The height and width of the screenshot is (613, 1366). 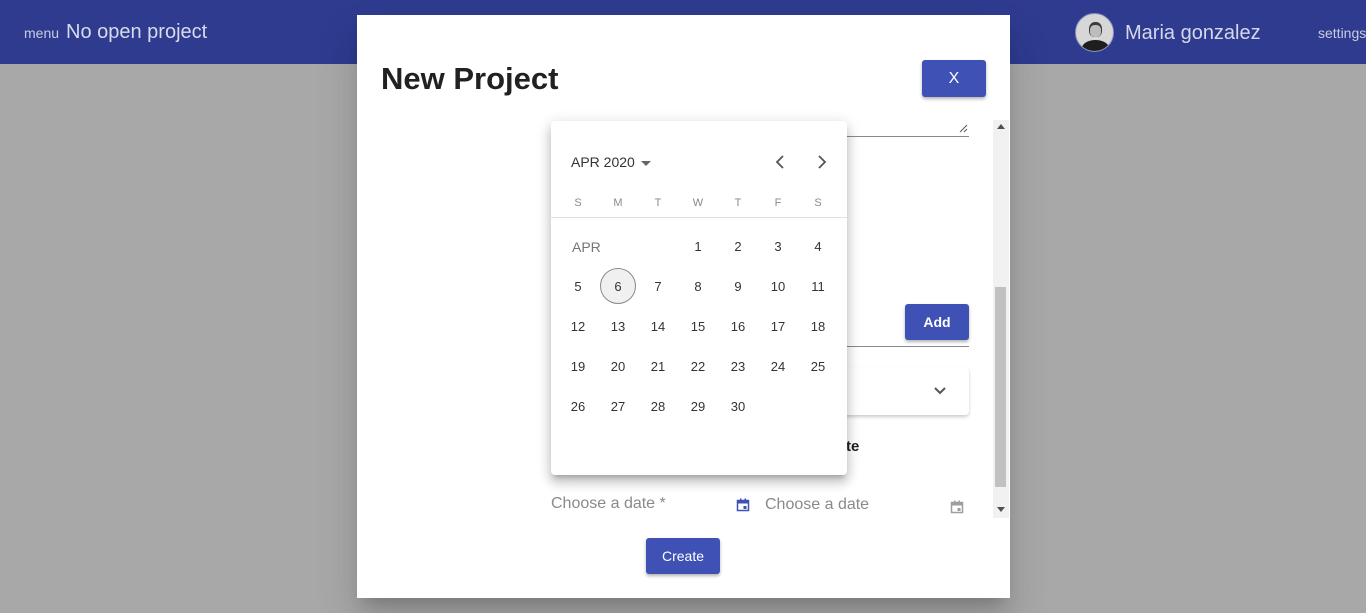 I want to click on calendar-day: 20, so click(x=618, y=366).